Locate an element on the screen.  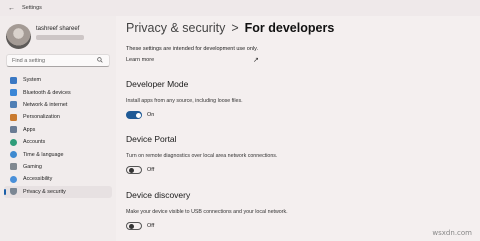
sidebar-item-apps: Apps is located at coordinates (58, 130).